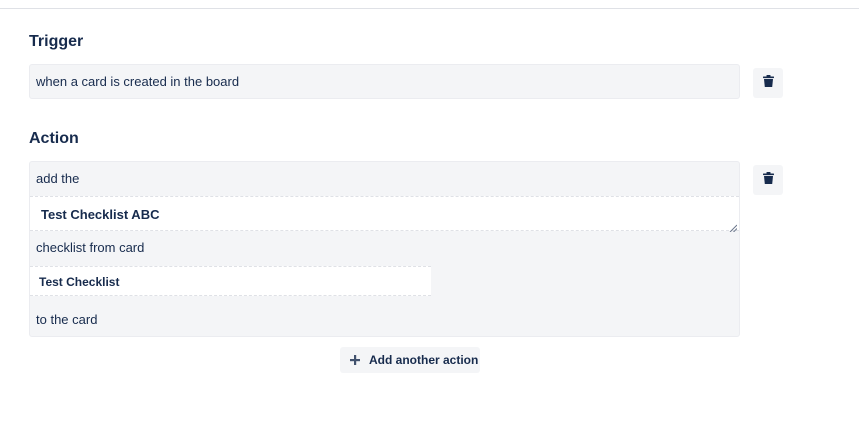 The width and height of the screenshot is (859, 435). What do you see at coordinates (384, 214) in the screenshot?
I see `checklist-name-textarea: Test Checklist ABC` at bounding box center [384, 214].